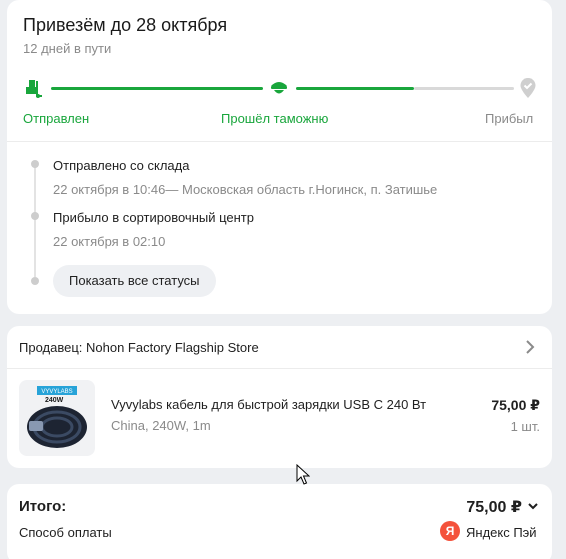  I want to click on payment-method-value: Яндекс Пэй, so click(501, 532).